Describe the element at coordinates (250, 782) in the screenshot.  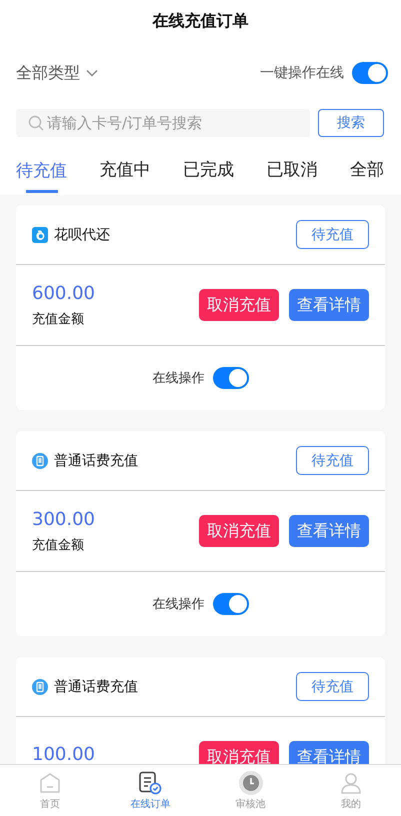
I see `clock-icon` at that location.